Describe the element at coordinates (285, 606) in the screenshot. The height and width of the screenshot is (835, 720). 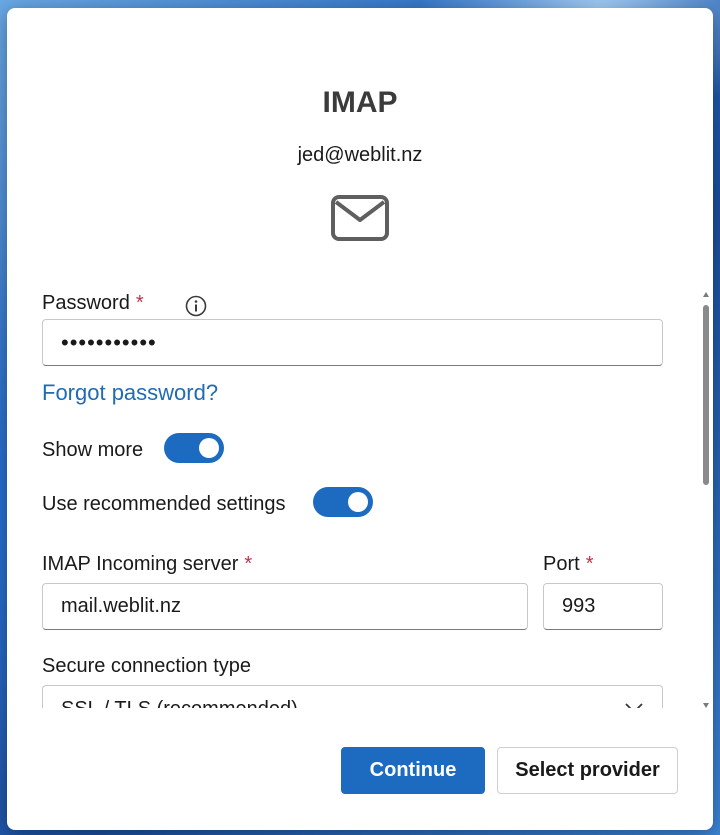
I see `incoming-server-field: mail.weblit.nz` at that location.